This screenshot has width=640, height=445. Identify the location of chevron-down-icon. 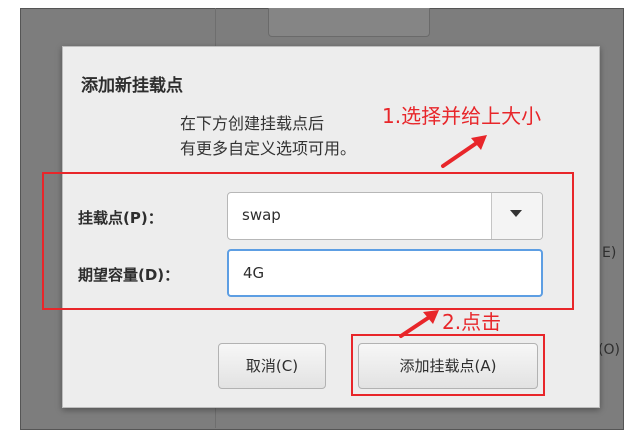
(516, 213).